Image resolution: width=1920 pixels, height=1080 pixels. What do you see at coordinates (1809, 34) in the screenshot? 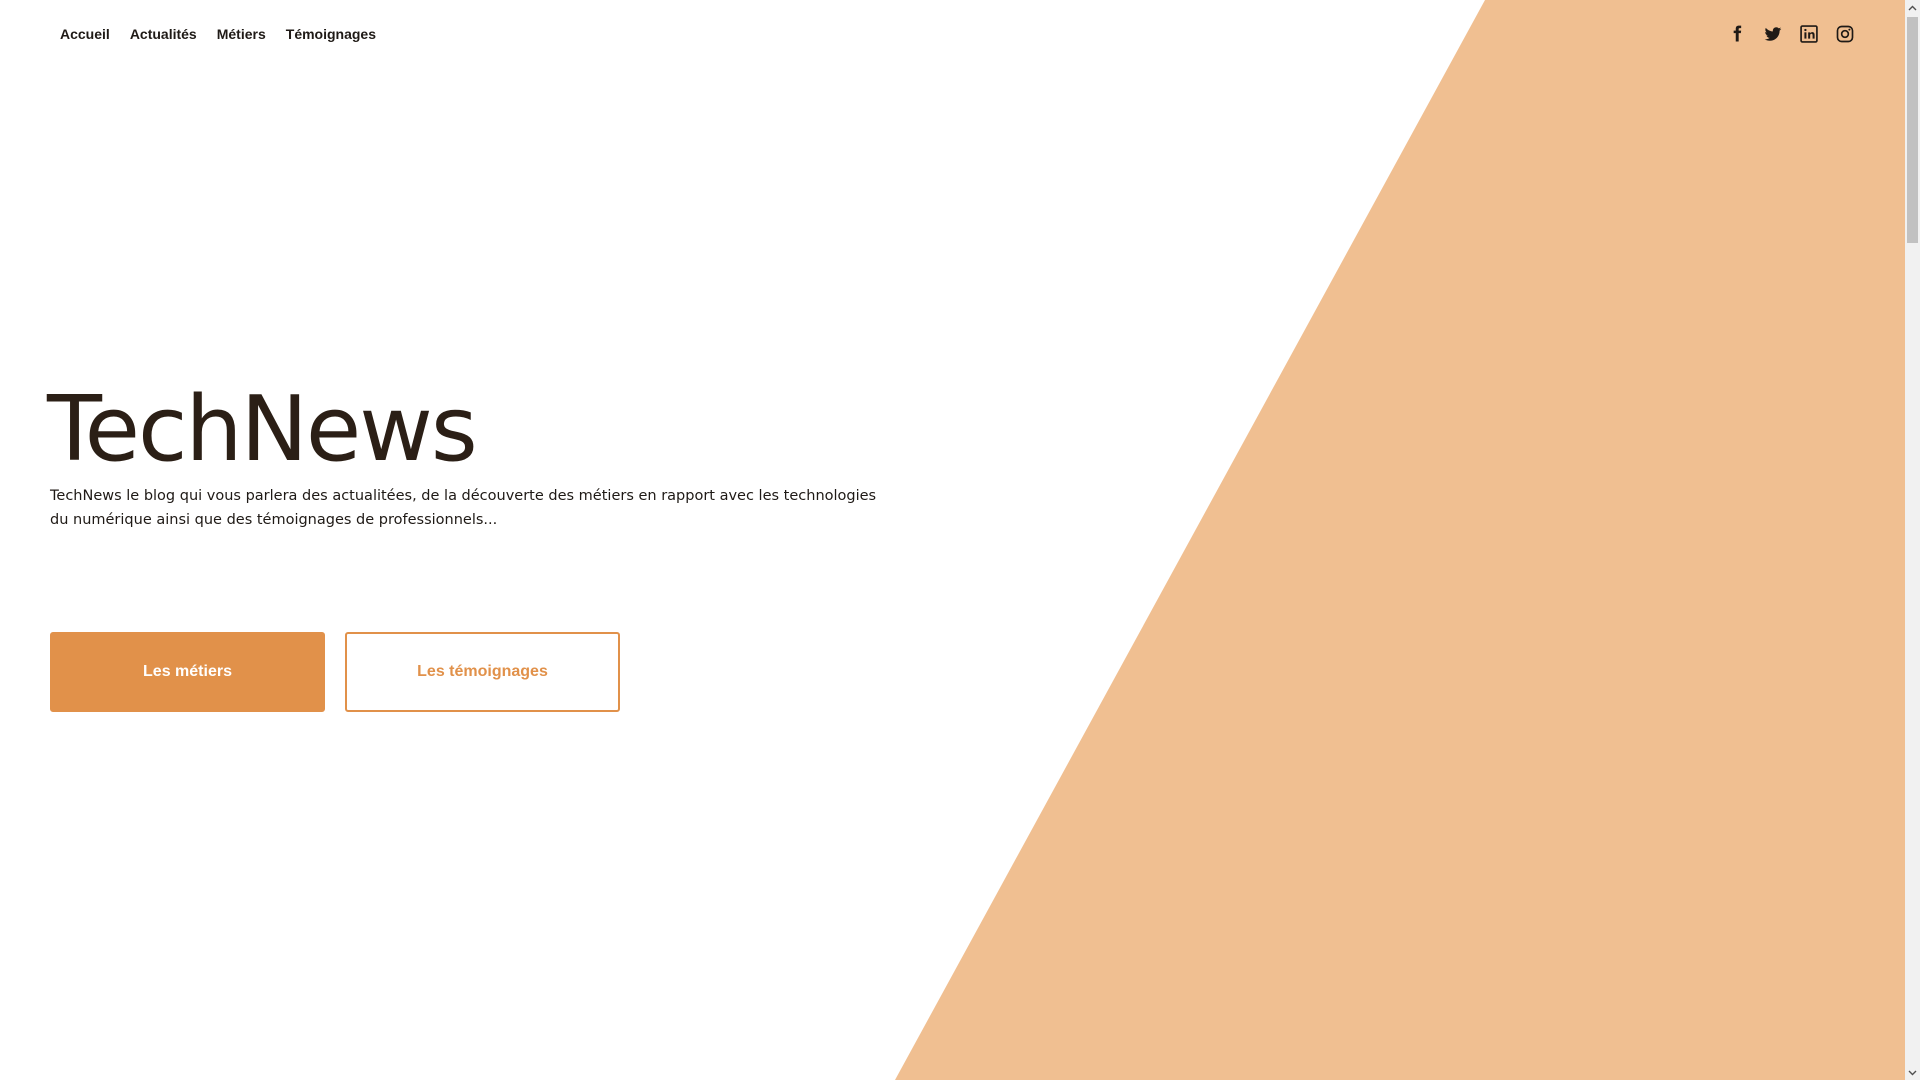
I see `linkedin-icon` at bounding box center [1809, 34].